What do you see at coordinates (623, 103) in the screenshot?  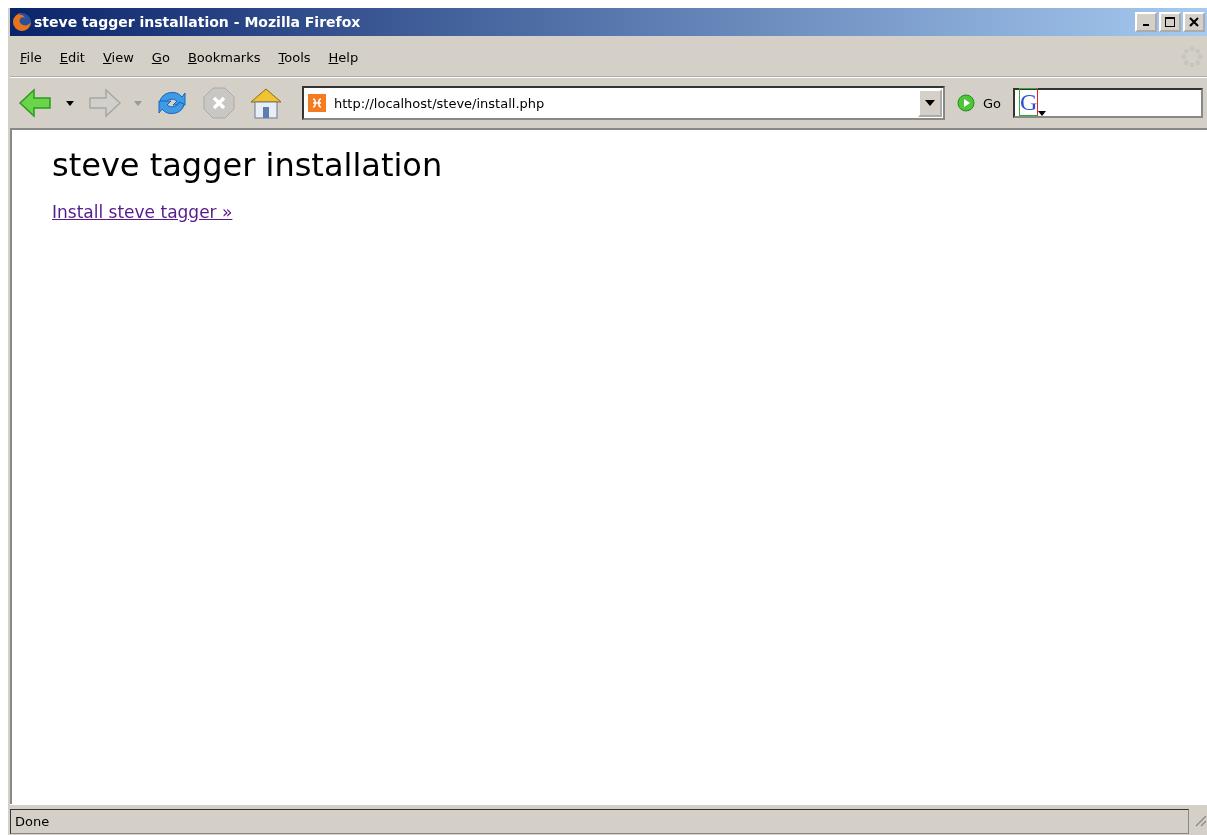 I see `address-bar: http://localhost/steve/install.php` at bounding box center [623, 103].